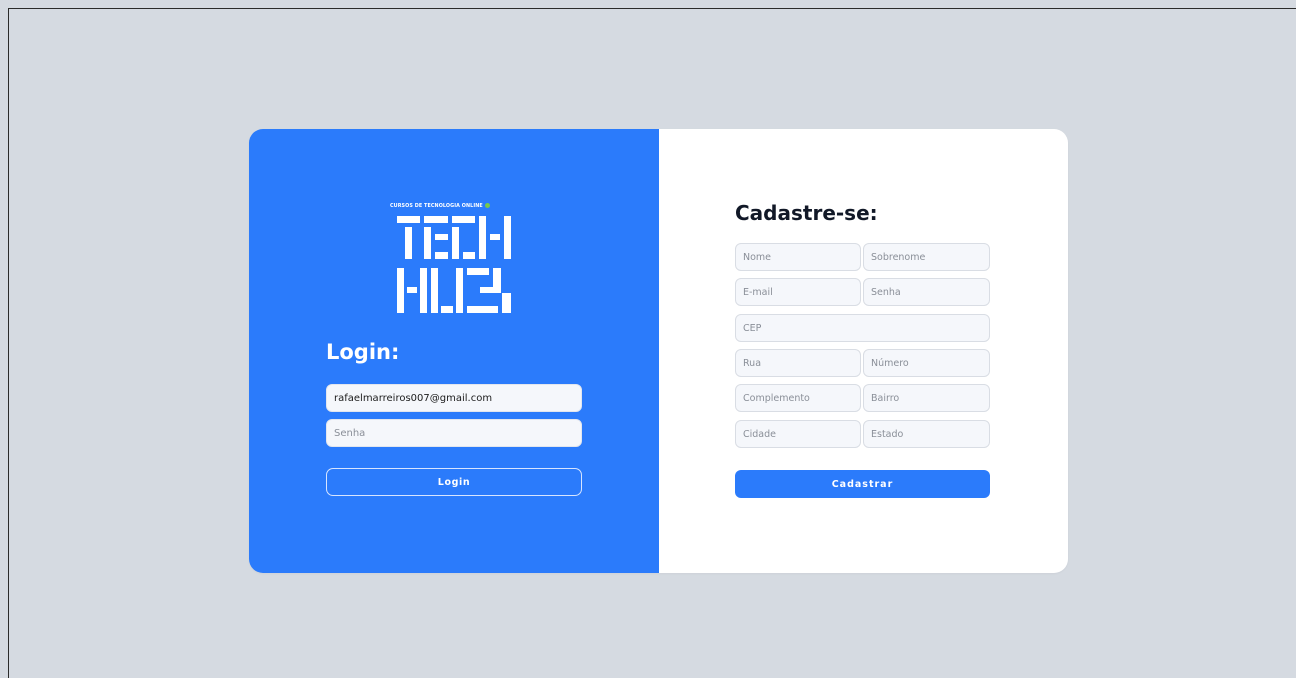  What do you see at coordinates (798, 292) in the screenshot?
I see `register-email-input` at bounding box center [798, 292].